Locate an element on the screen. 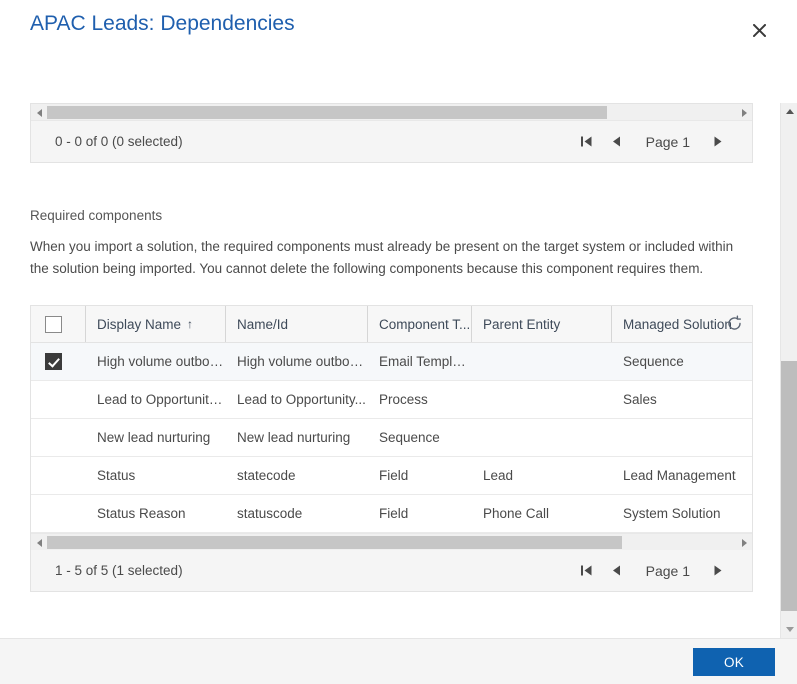 Image resolution: width=797 pixels, height=684 pixels. cell-component-type: Process is located at coordinates (419, 399).